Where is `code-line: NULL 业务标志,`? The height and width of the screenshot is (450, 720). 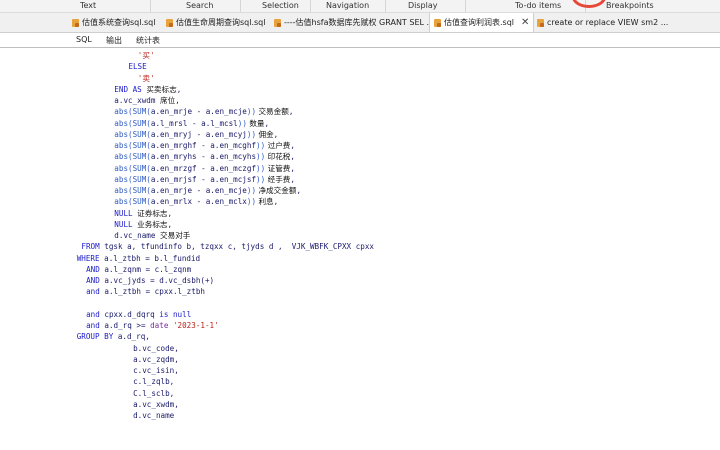 code-line: NULL 业务标志, is located at coordinates (143, 224).